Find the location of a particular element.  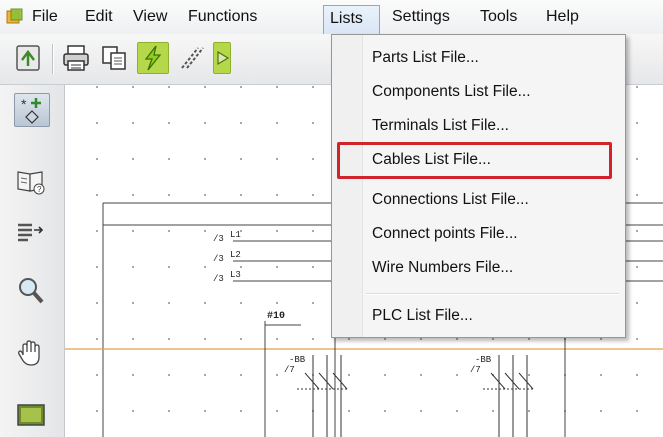

documentation-button: ? is located at coordinates (32, 182).